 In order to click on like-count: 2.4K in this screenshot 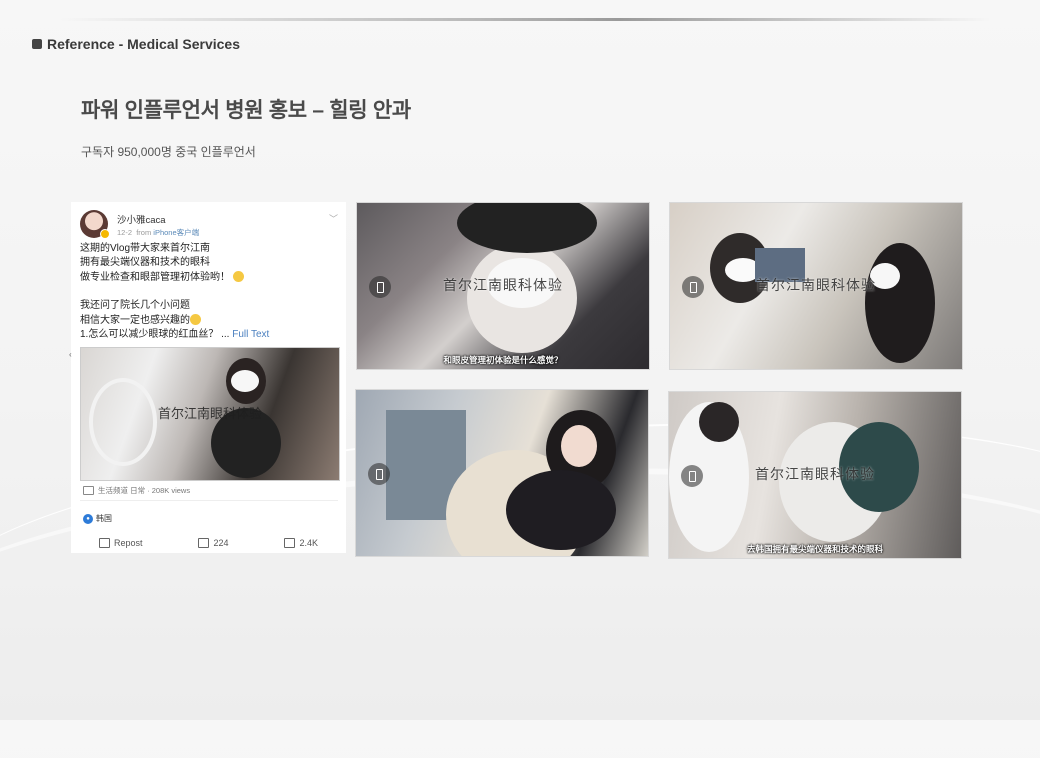, I will do `click(308, 543)`.